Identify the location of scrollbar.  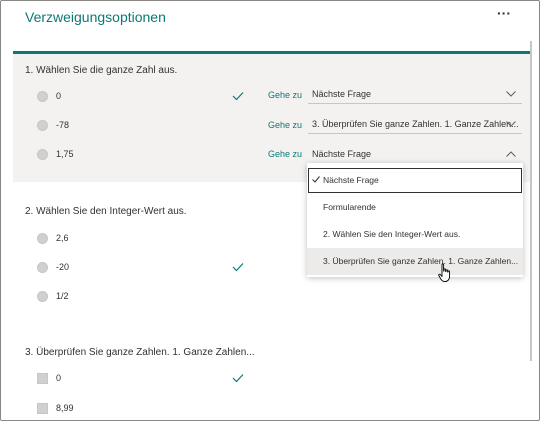
(531, 201).